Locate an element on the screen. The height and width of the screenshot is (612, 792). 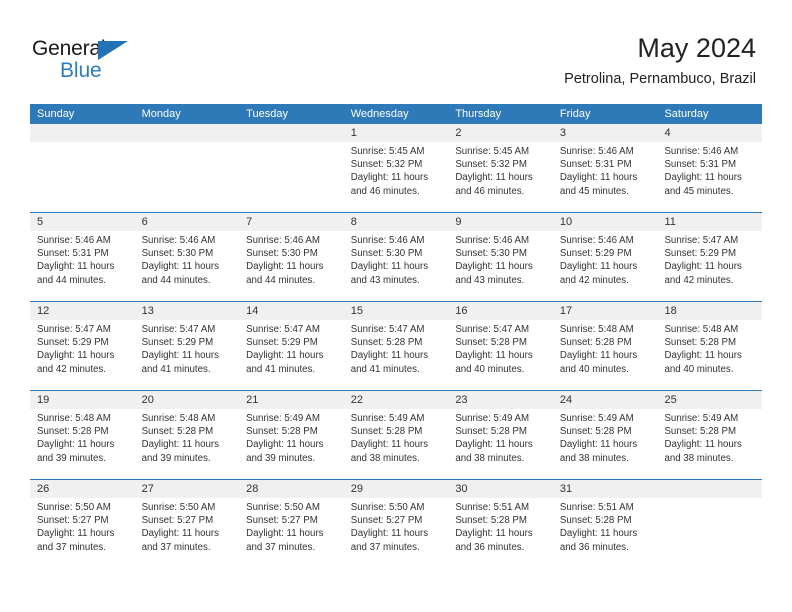
day-detail-line: Sunset: 5:30 PM is located at coordinates (177, 254).